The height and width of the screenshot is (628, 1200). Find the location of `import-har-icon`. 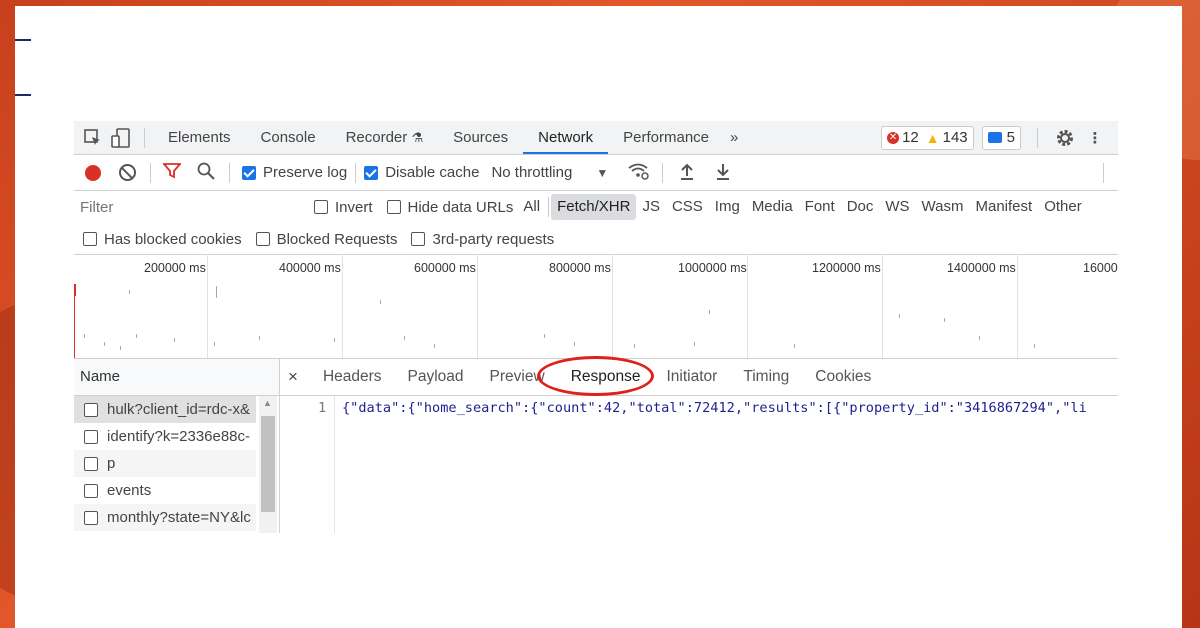

import-har-icon is located at coordinates (687, 173).